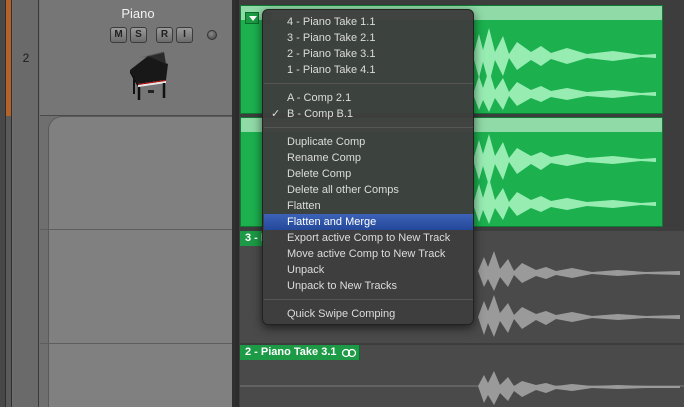 Image resolution: width=684 pixels, height=407 pixels. I want to click on menu-item-comp-a: A - Comp 2.1, so click(368, 98).